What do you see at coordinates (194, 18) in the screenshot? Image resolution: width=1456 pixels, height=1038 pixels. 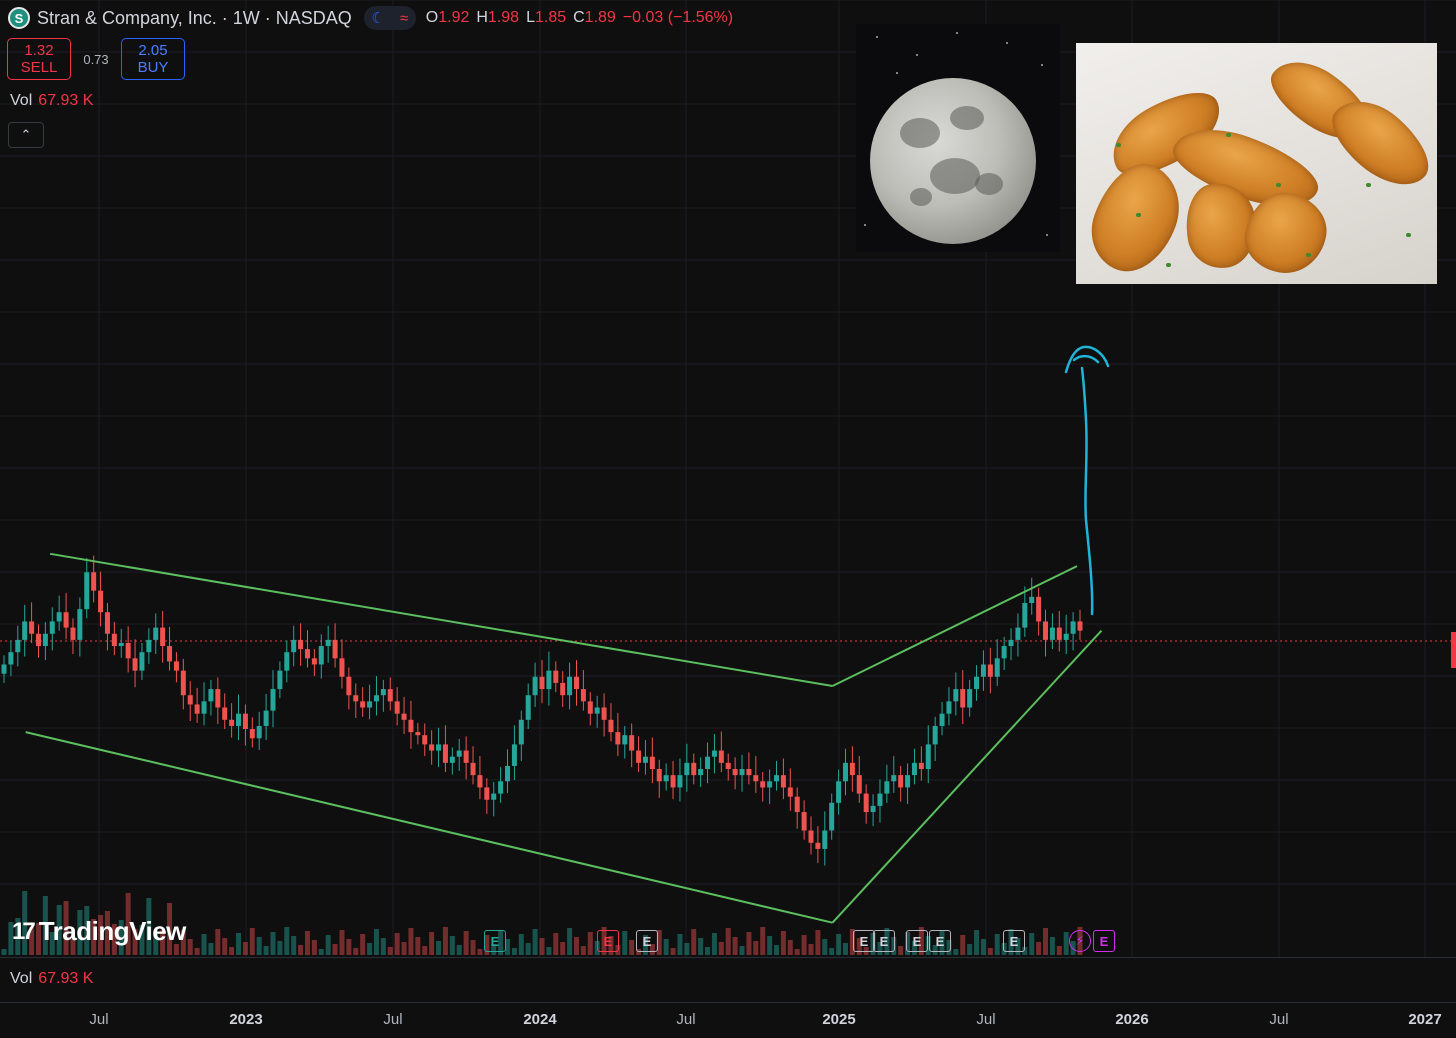 I see `symbol-title: Stran & Company, Inc. · 1W · NASDAQ` at bounding box center [194, 18].